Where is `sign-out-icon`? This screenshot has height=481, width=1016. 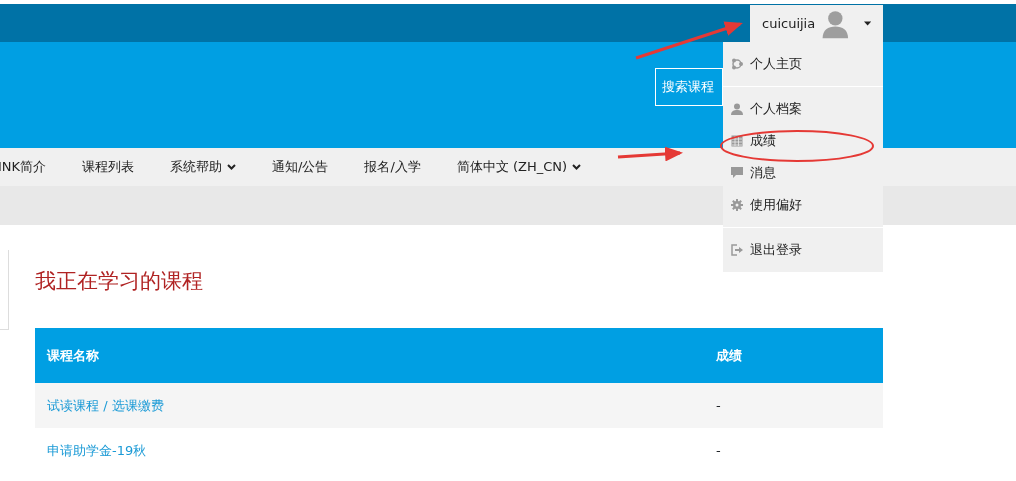 sign-out-icon is located at coordinates (737, 250).